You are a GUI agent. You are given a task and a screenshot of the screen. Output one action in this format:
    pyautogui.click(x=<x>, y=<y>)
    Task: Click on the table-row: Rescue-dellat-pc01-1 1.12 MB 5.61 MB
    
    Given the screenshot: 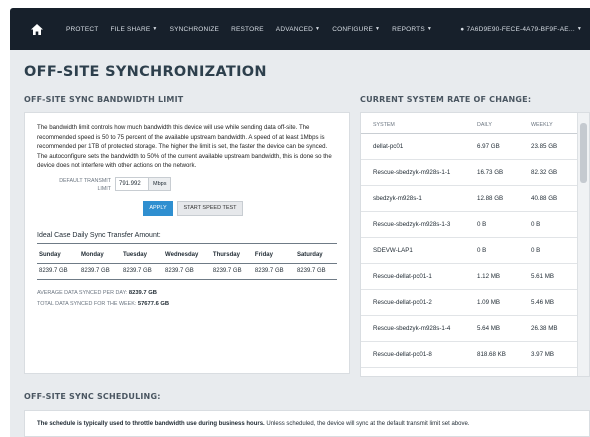 What is the action you would take?
    pyautogui.click(x=475, y=277)
    